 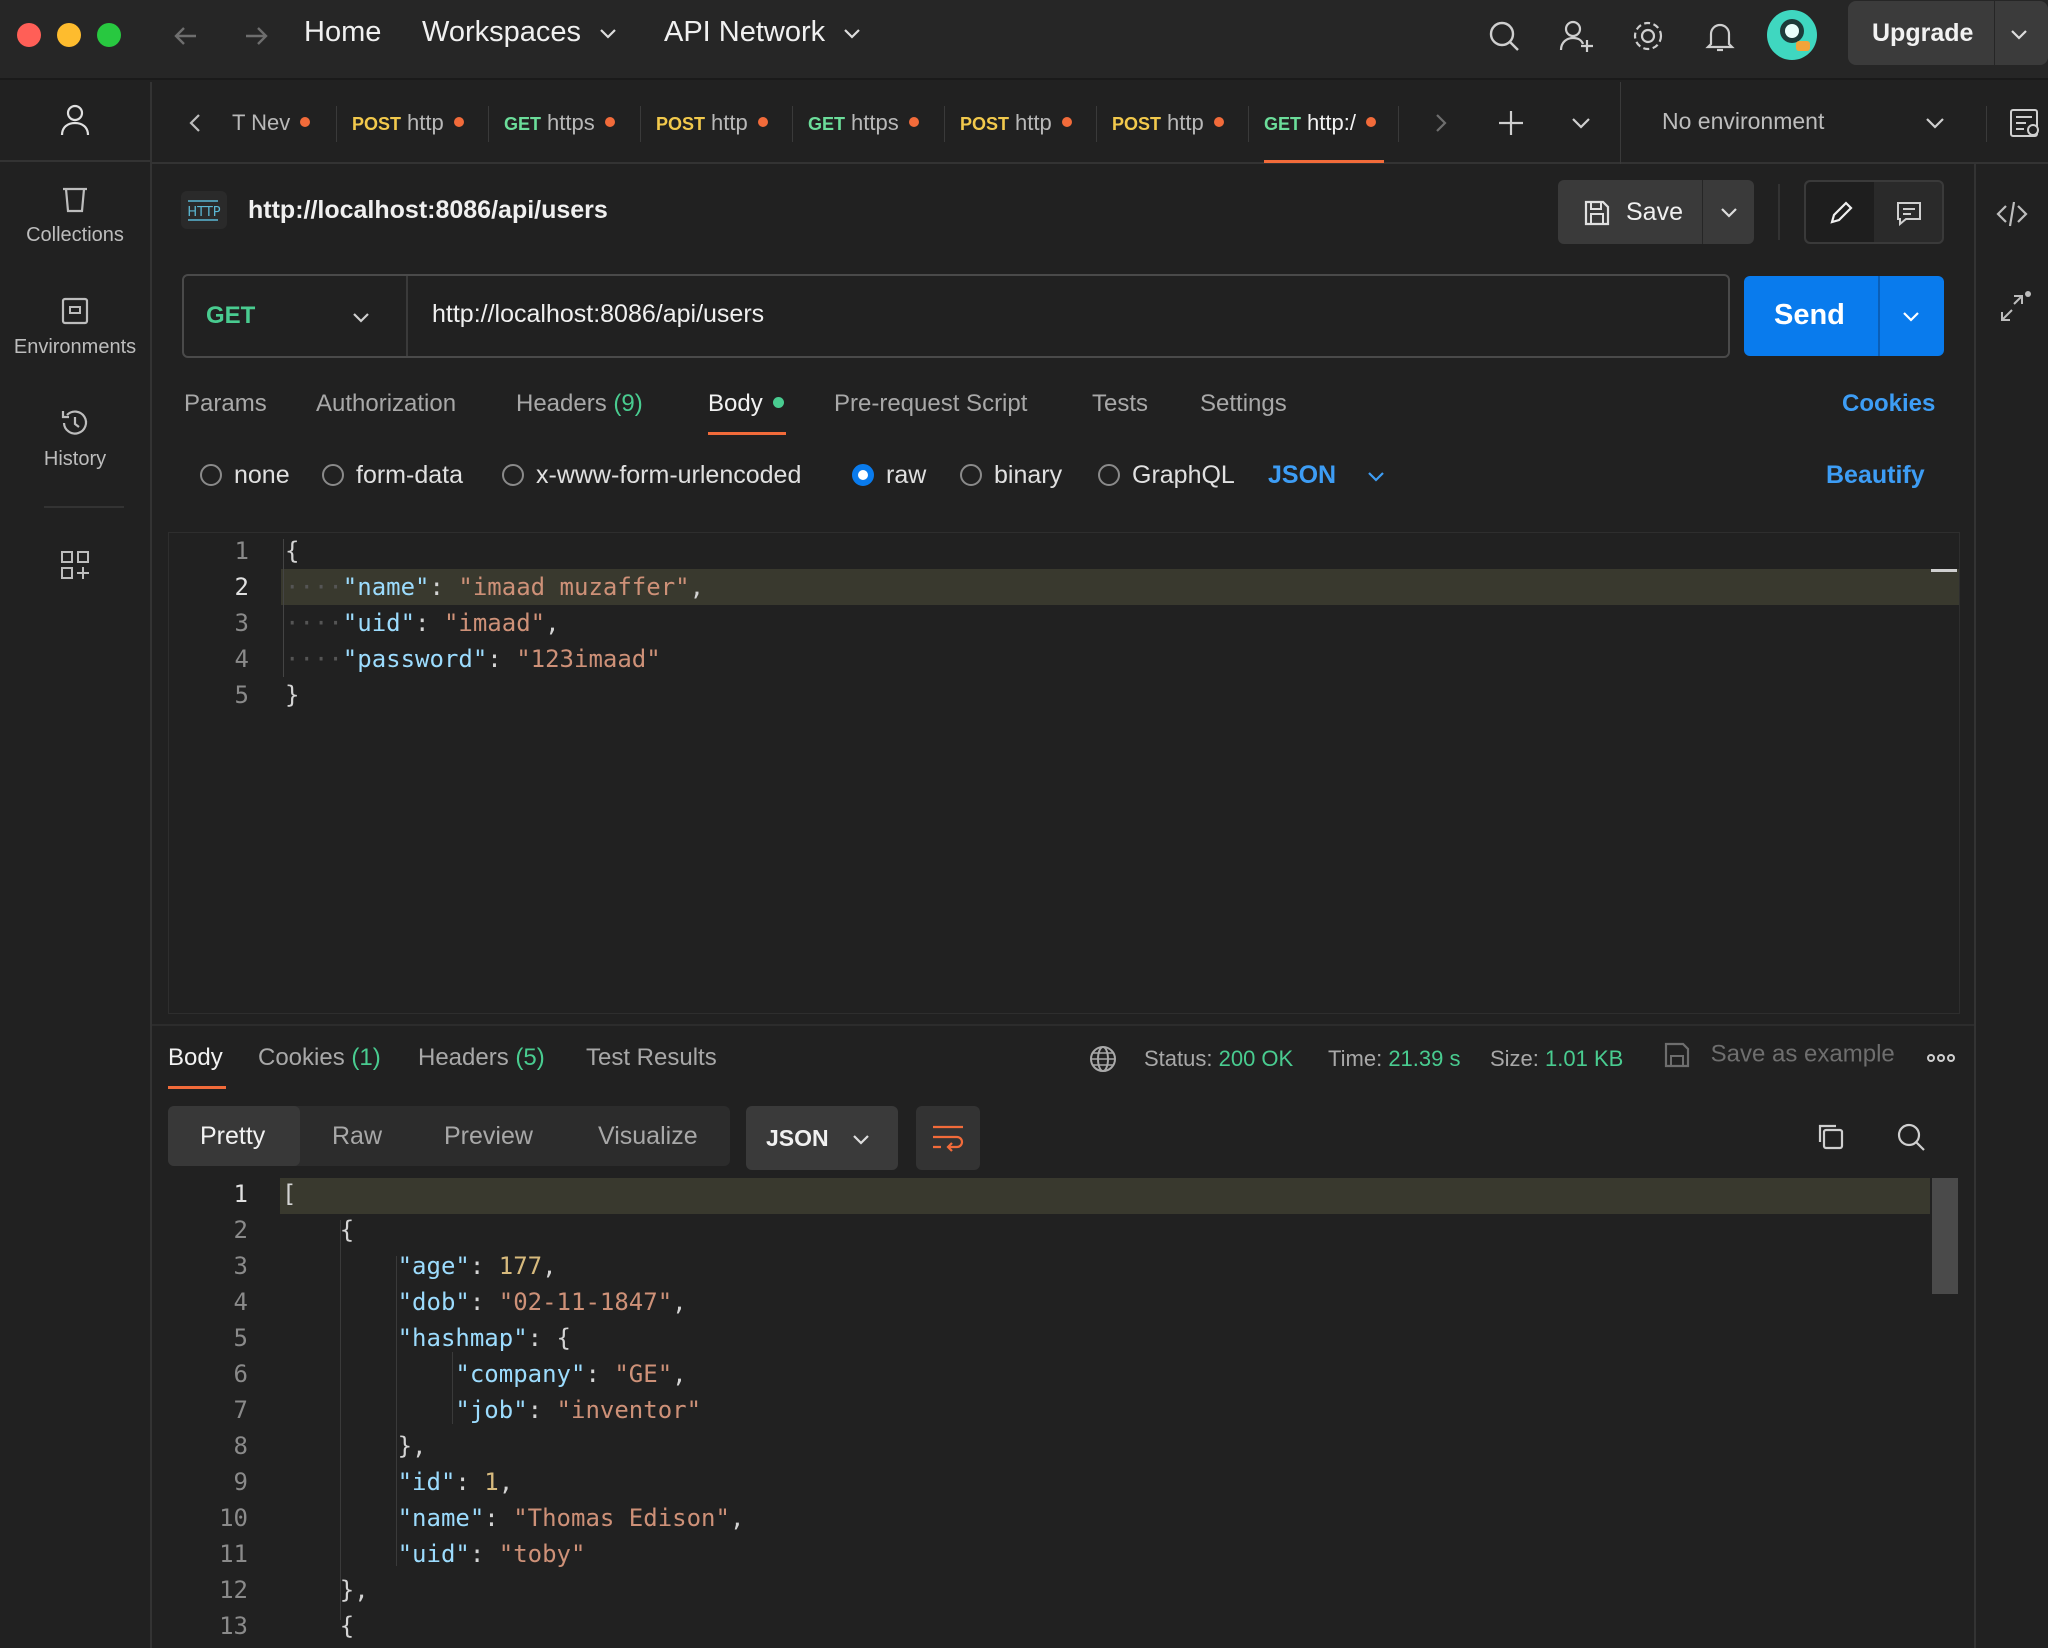 What do you see at coordinates (1218, 1059) in the screenshot?
I see `response-status: Status: 200 OK` at bounding box center [1218, 1059].